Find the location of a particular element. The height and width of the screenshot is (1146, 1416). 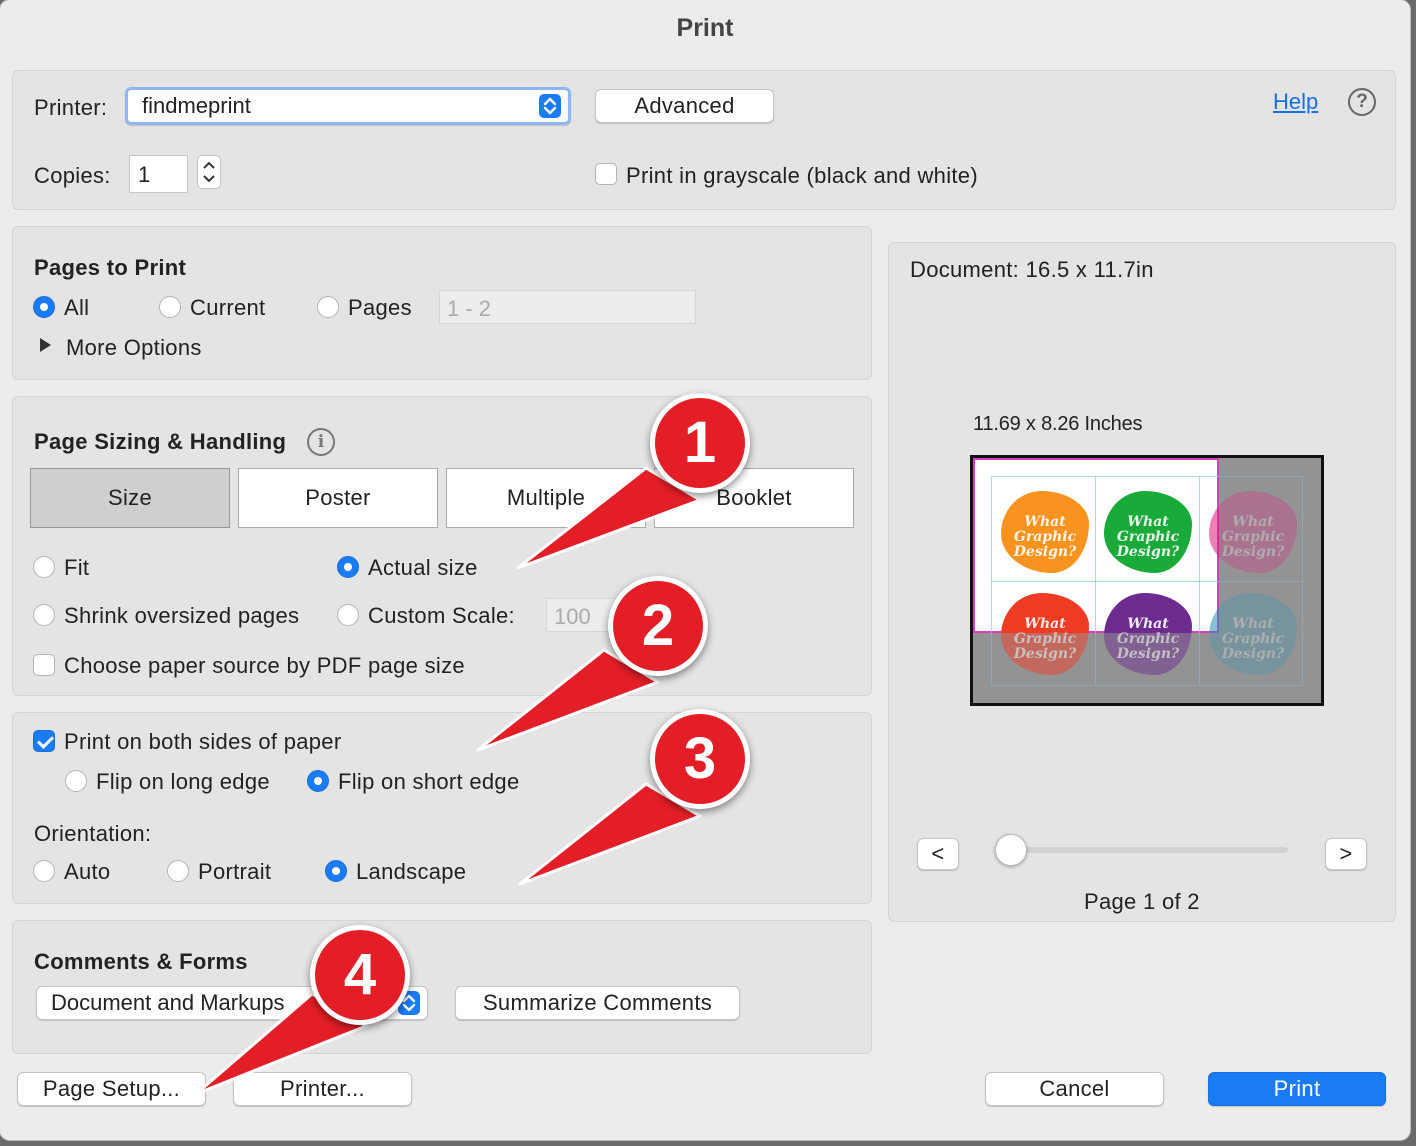

annotation-badge-1: 1 is located at coordinates (700, 443).